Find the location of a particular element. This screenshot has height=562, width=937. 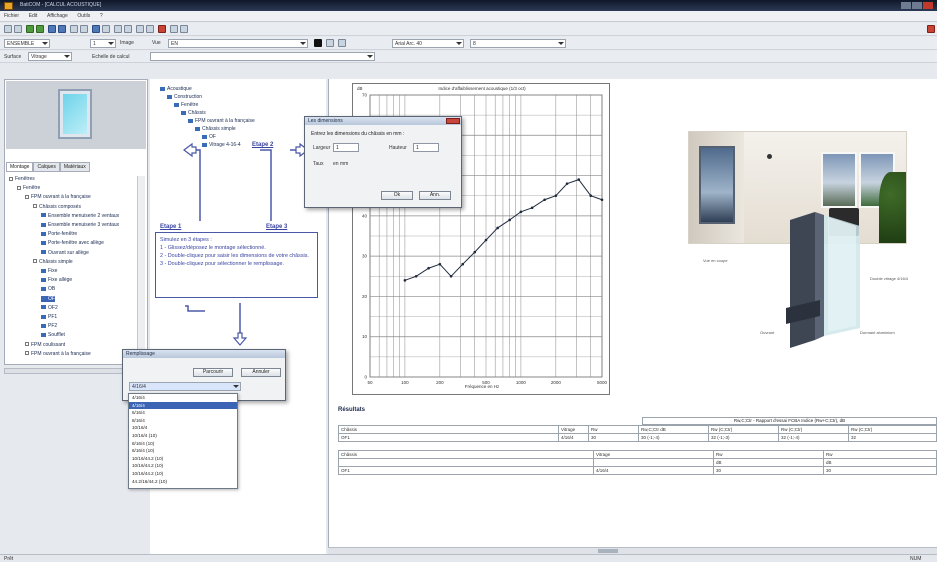

font-combo: Arial Arc. 40 is located at coordinates (428, 43).